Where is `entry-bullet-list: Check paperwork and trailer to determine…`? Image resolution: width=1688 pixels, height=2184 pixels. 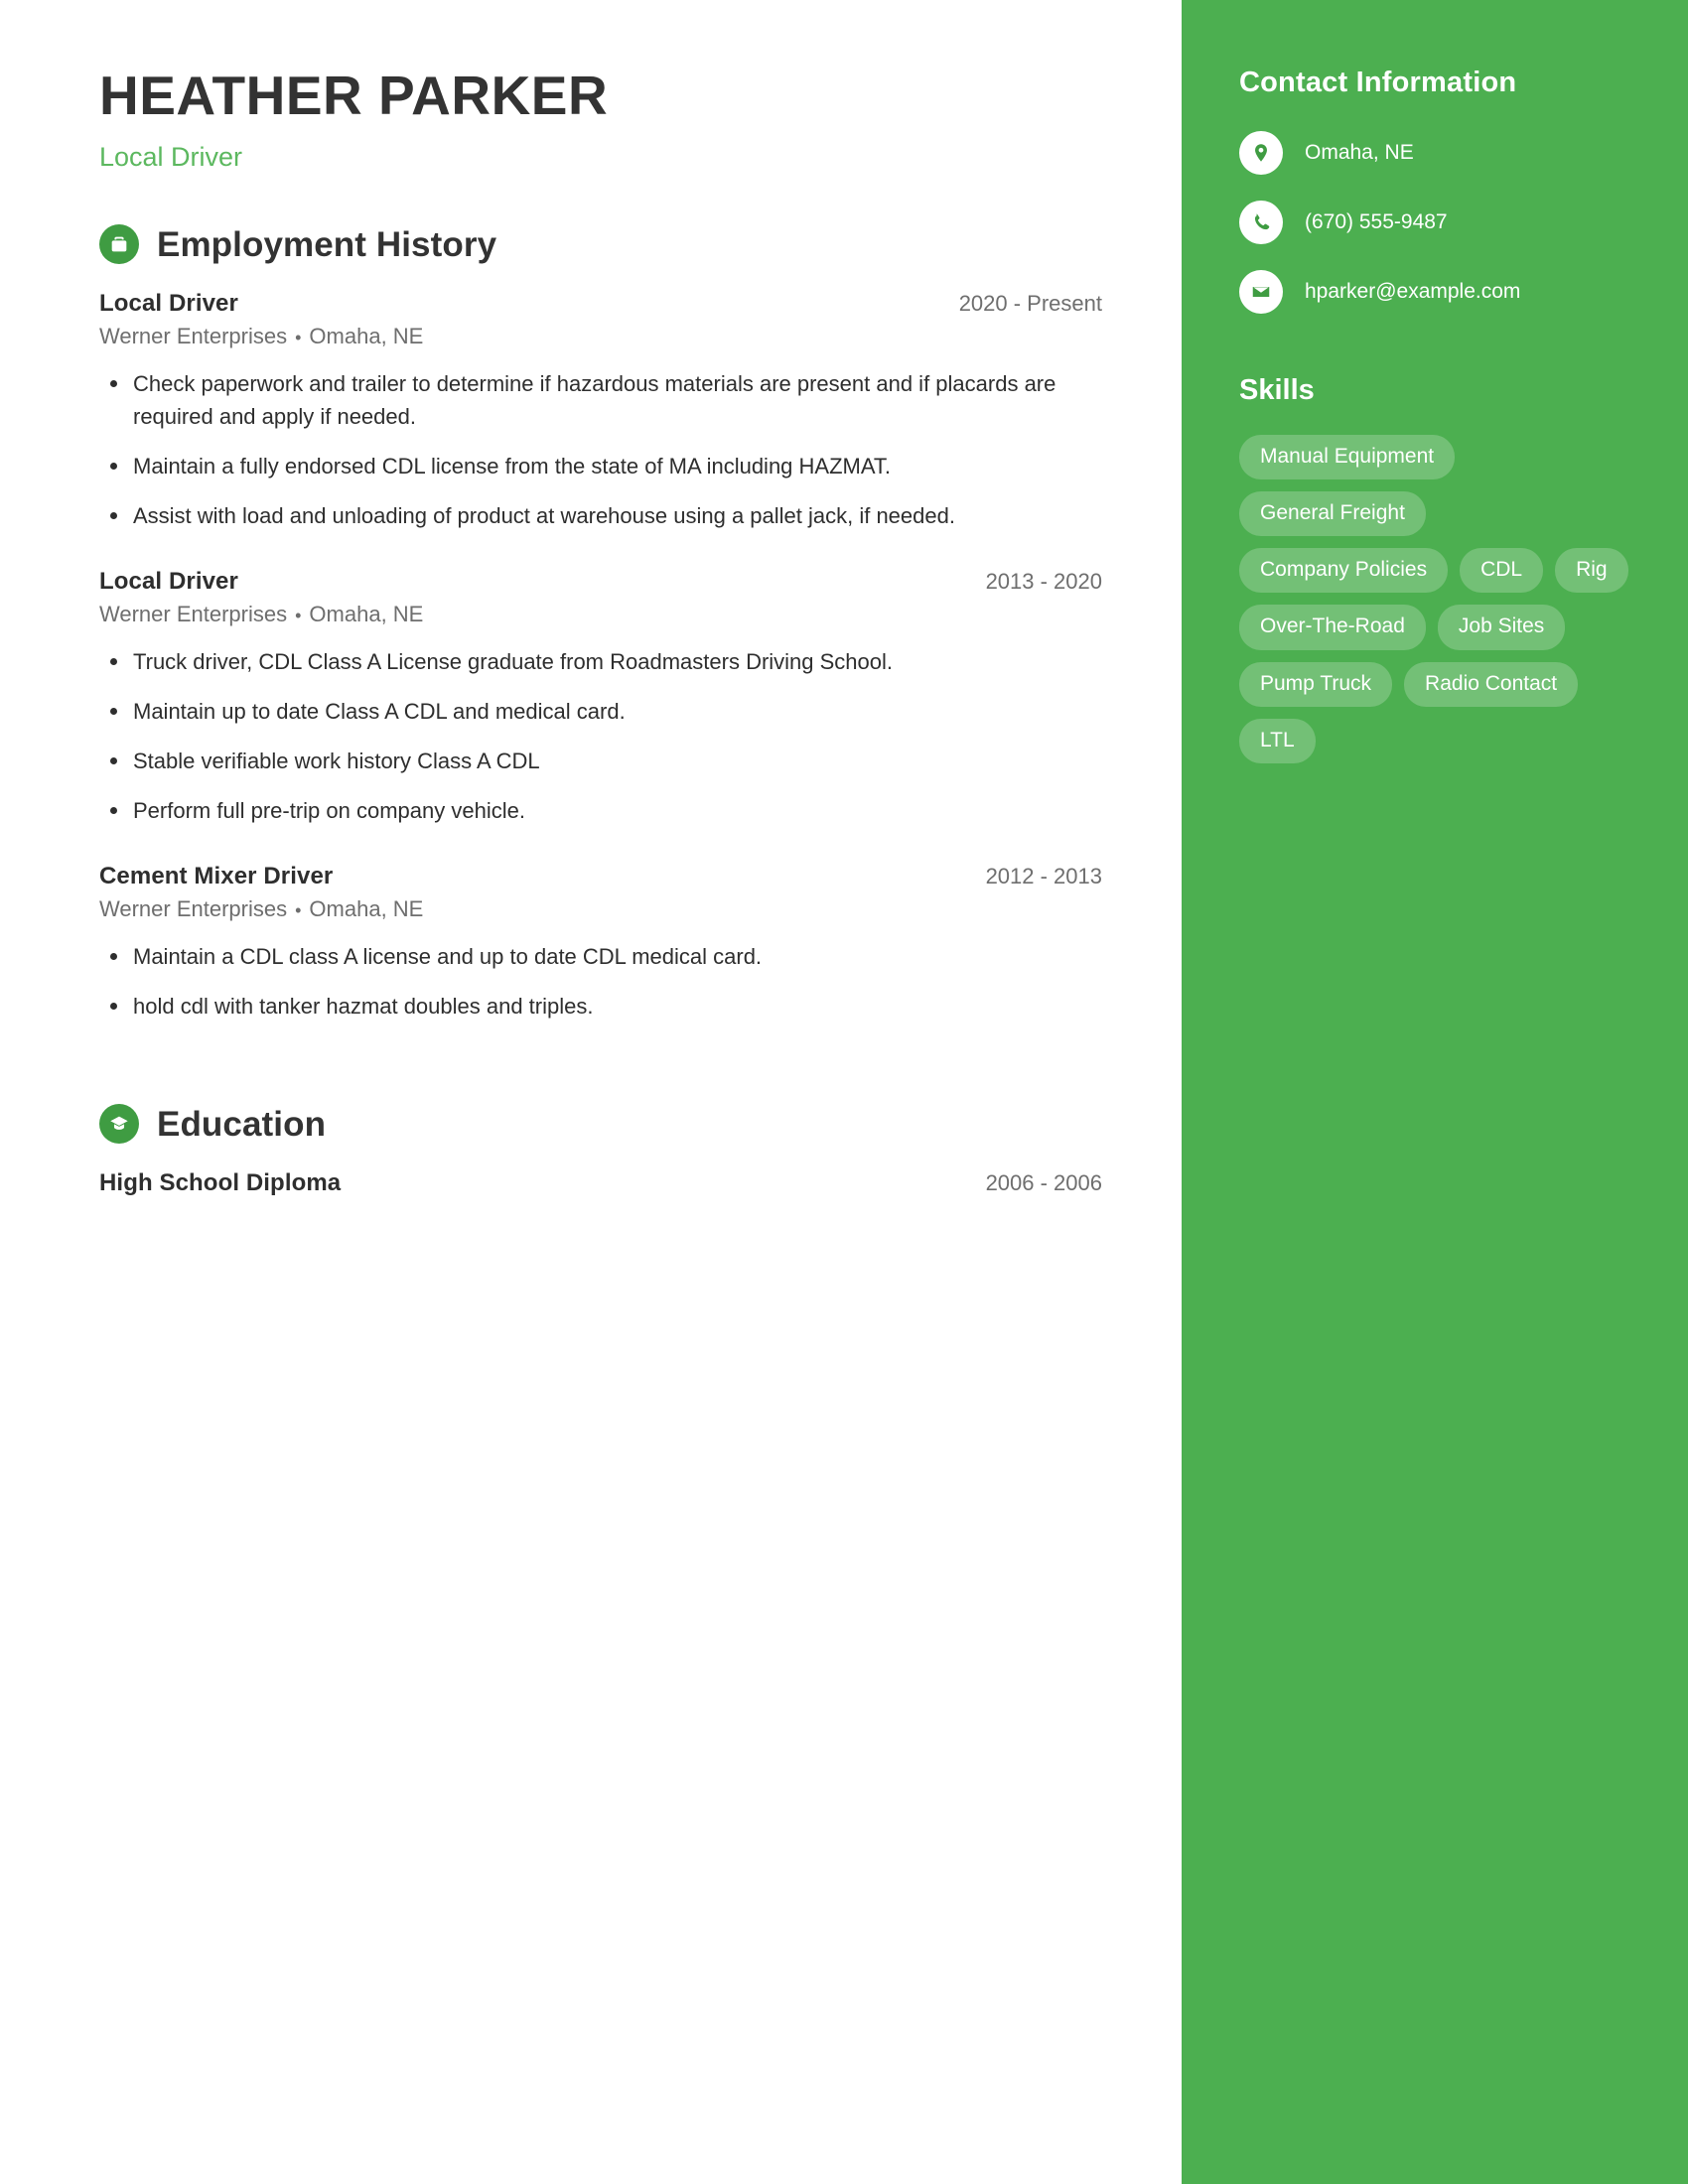 entry-bullet-list: Check paperwork and trailer to determine… is located at coordinates (600, 449).